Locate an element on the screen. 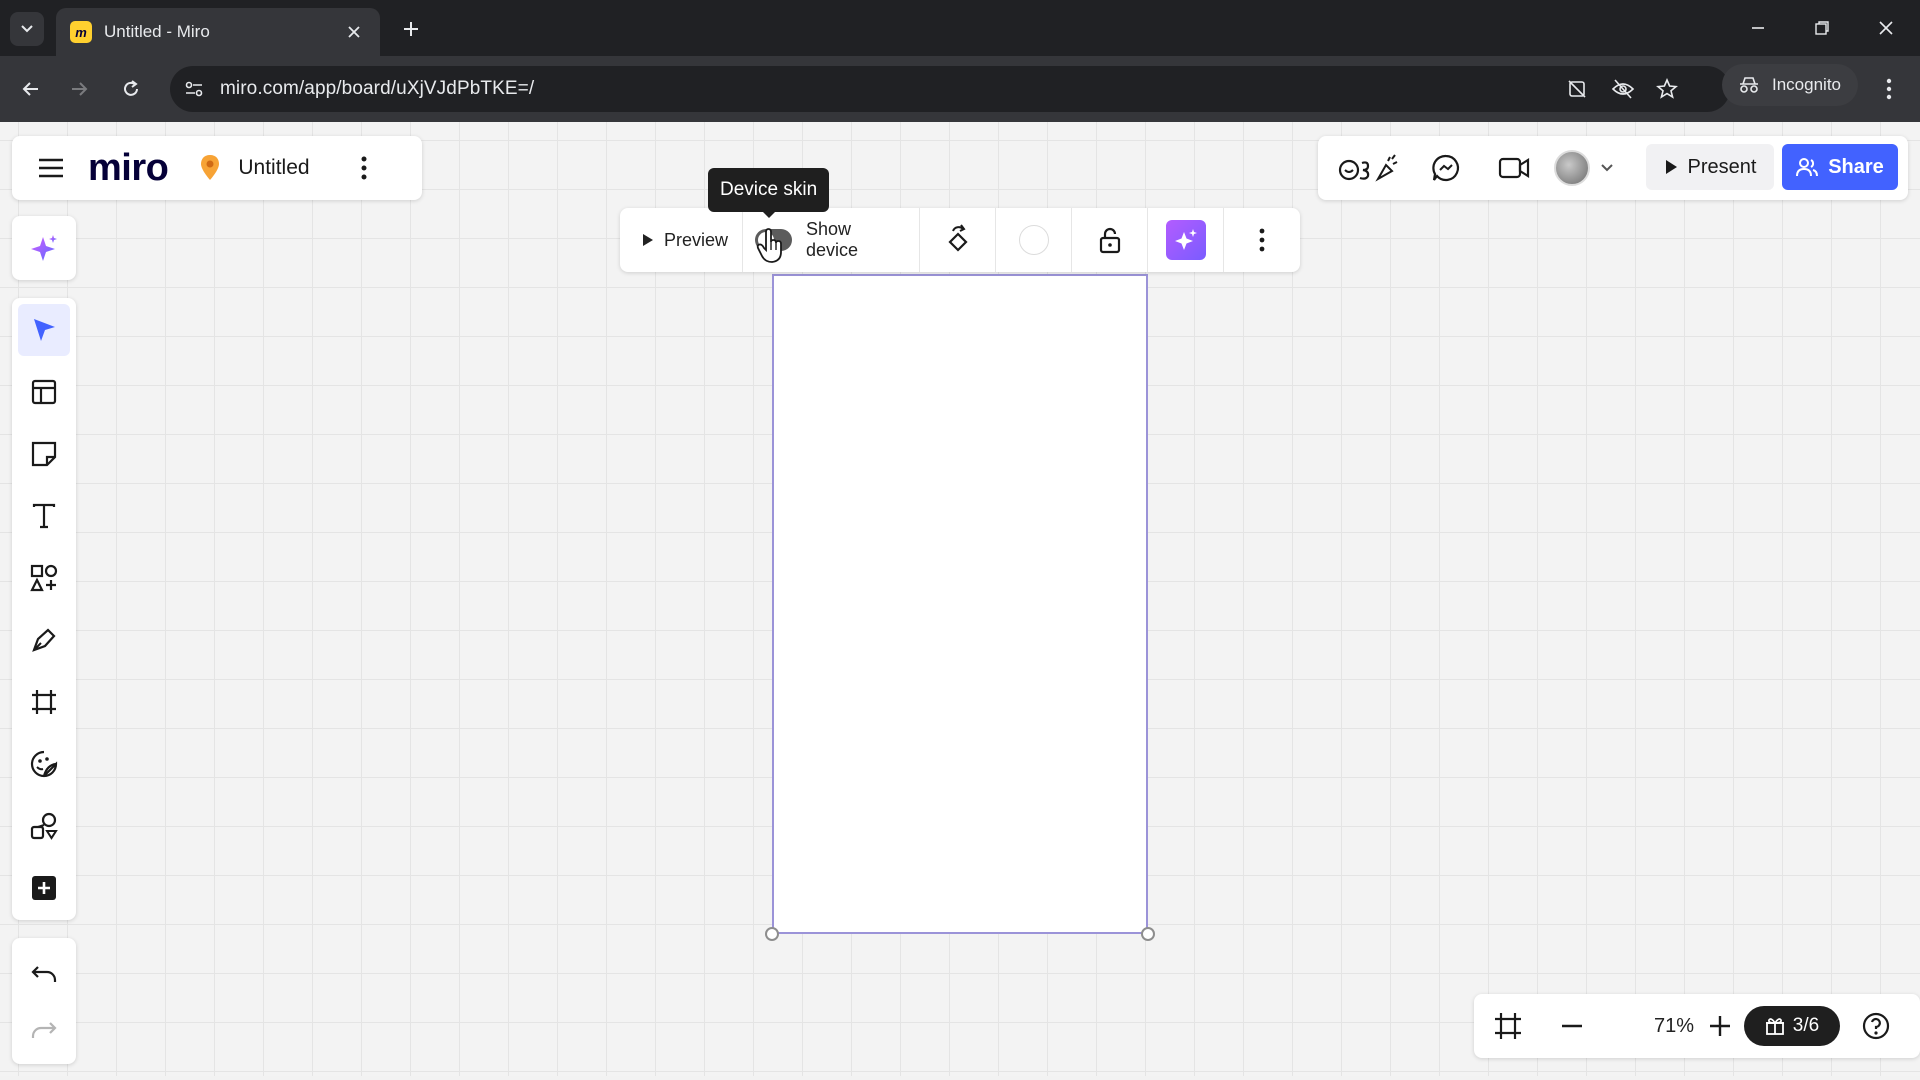  help-button is located at coordinates (1876, 1026).